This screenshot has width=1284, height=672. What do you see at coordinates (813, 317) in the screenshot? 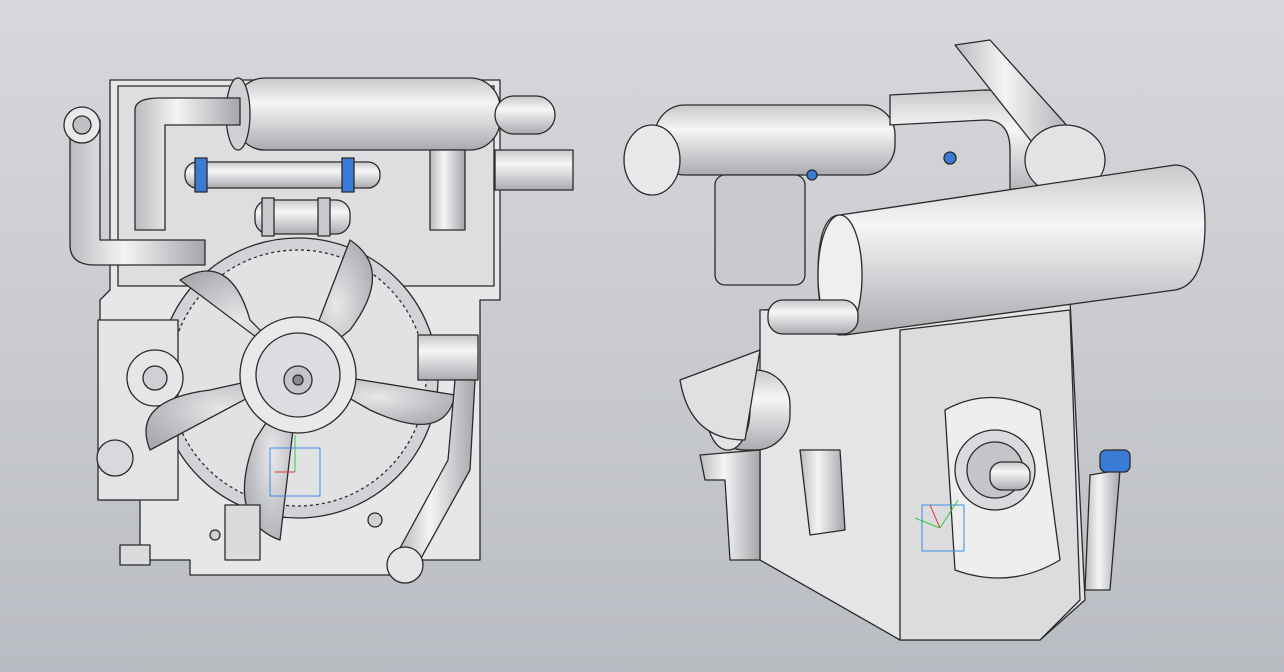
I see `tailpipe-iso` at bounding box center [813, 317].